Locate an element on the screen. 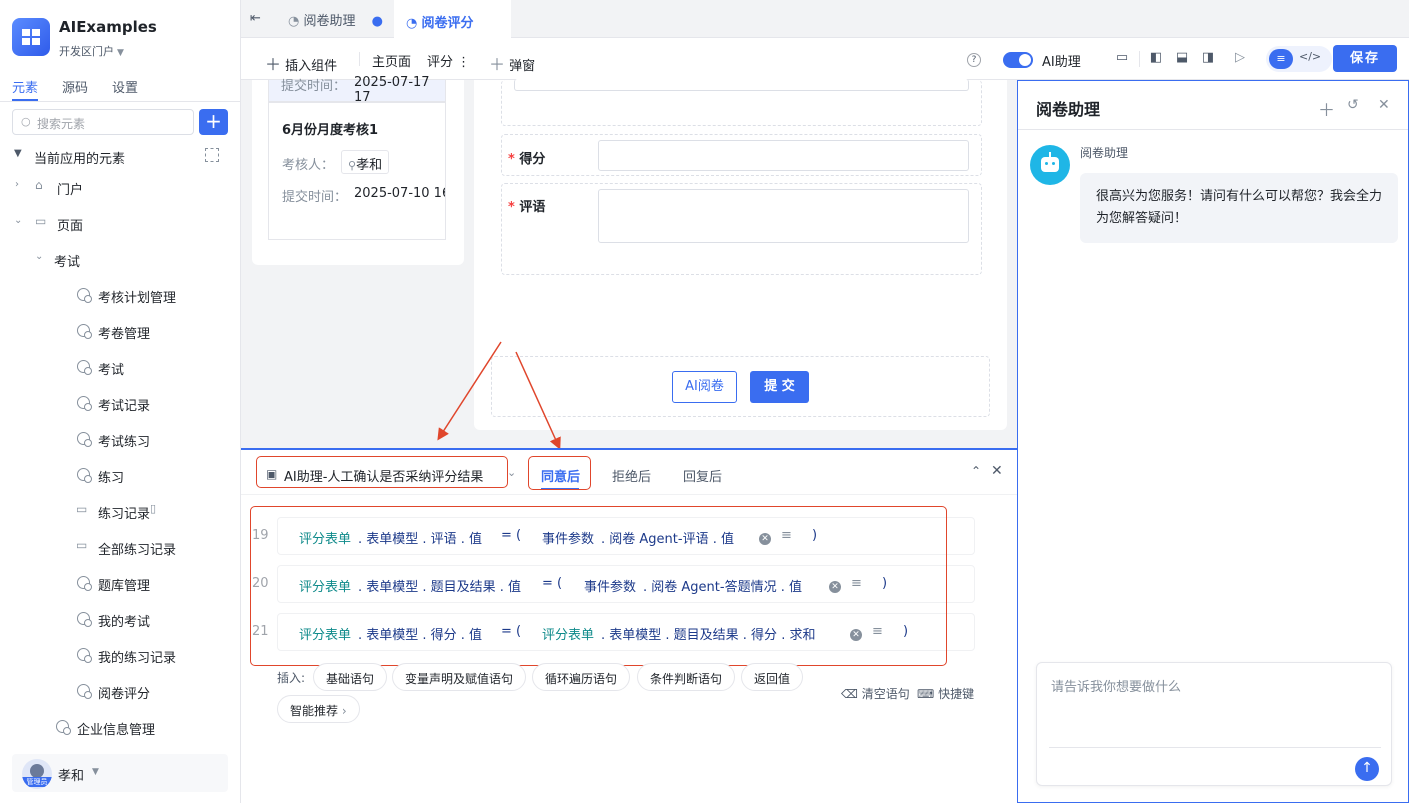  tree-label: 考试 is located at coordinates (111, 370).